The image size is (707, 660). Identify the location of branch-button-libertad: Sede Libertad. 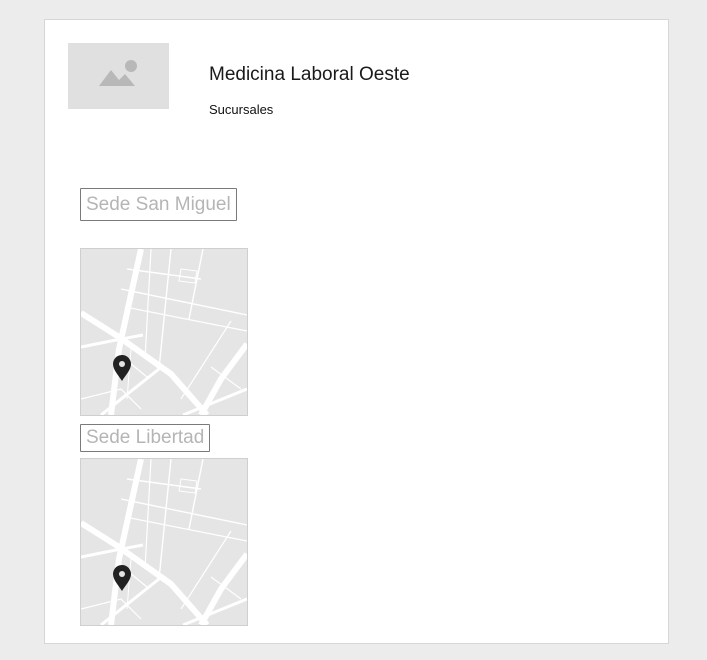
(145, 438).